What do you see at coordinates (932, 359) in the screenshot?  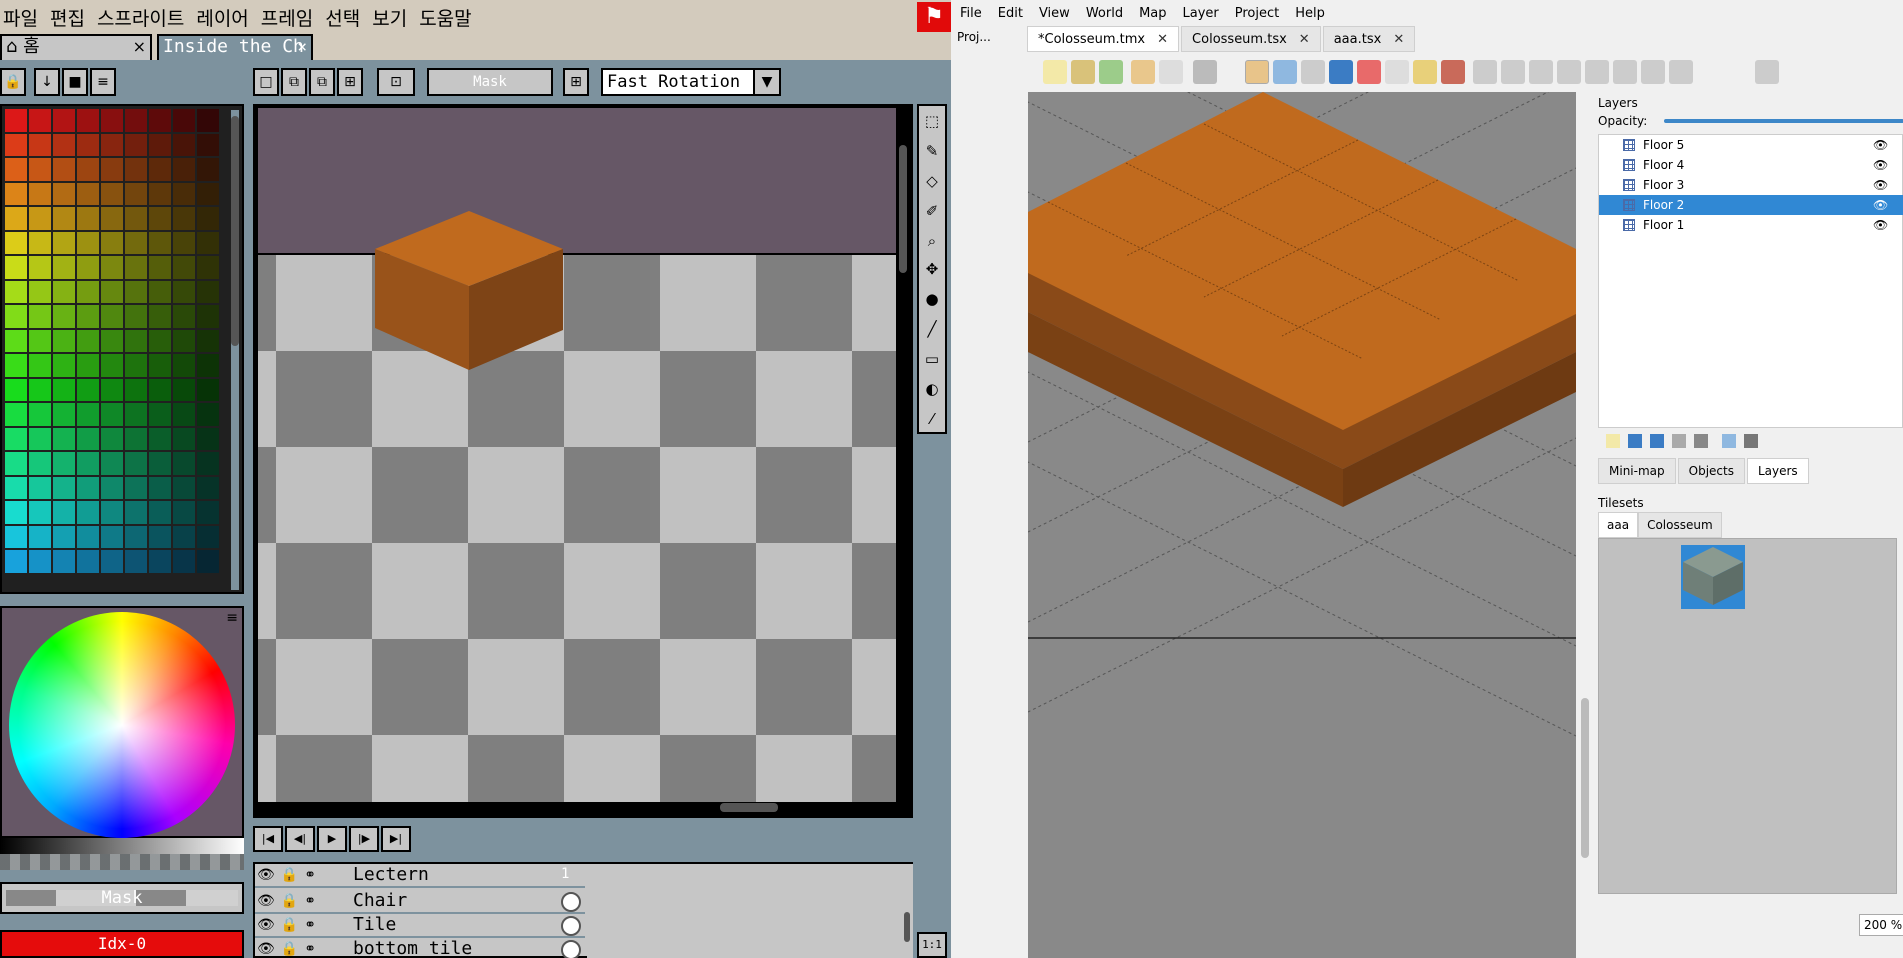 I see `rectangle-icon: ▭` at bounding box center [932, 359].